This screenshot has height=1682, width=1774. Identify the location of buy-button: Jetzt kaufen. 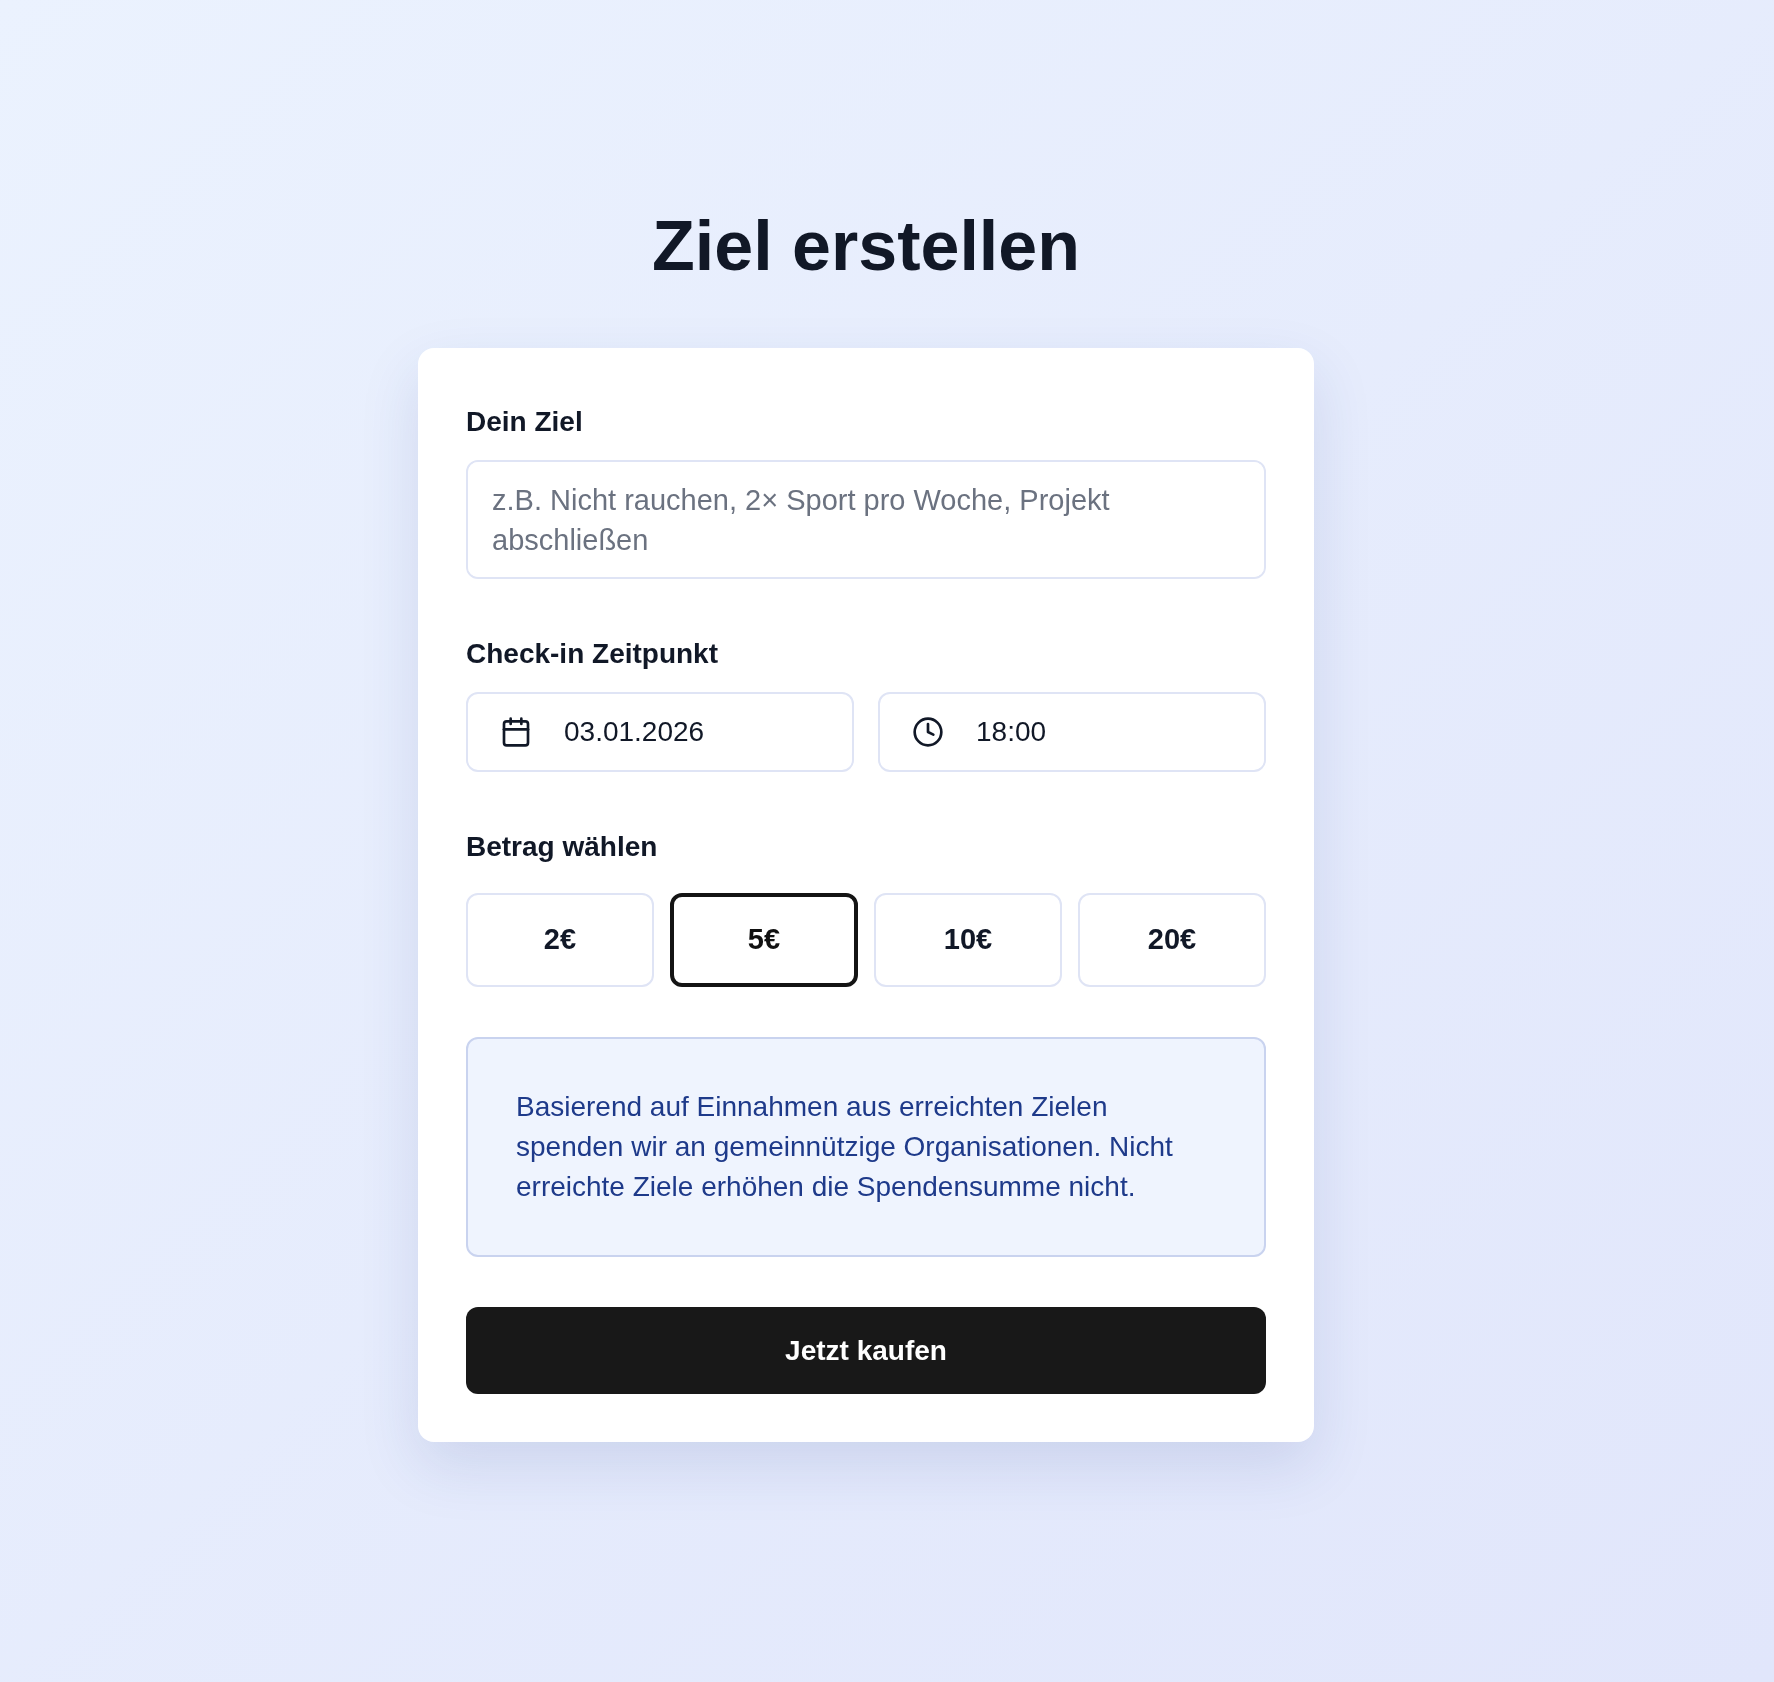
(866, 1350).